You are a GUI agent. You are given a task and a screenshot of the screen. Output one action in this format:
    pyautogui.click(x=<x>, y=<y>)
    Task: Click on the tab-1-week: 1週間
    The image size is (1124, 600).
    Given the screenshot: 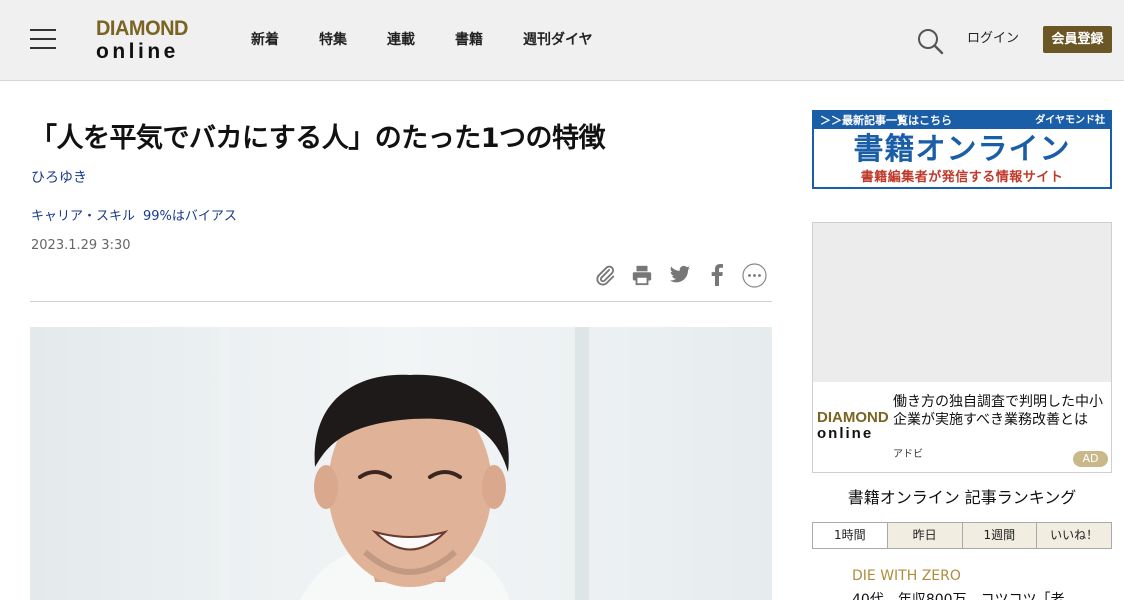 What is the action you would take?
    pyautogui.click(x=999, y=535)
    